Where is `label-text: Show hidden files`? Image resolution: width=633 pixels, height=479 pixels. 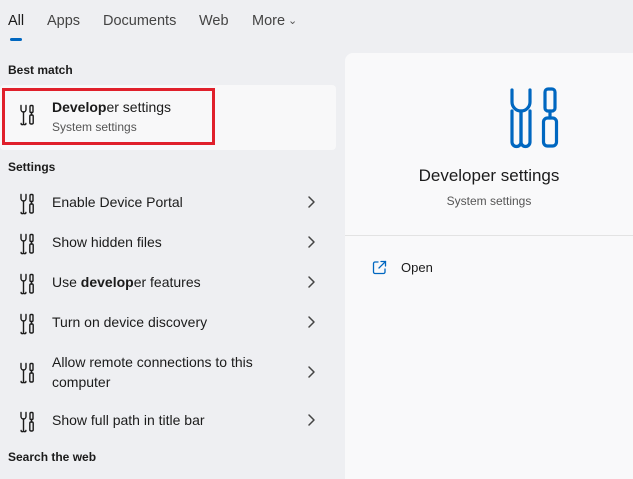
label-text: Show hidden files is located at coordinates (107, 242).